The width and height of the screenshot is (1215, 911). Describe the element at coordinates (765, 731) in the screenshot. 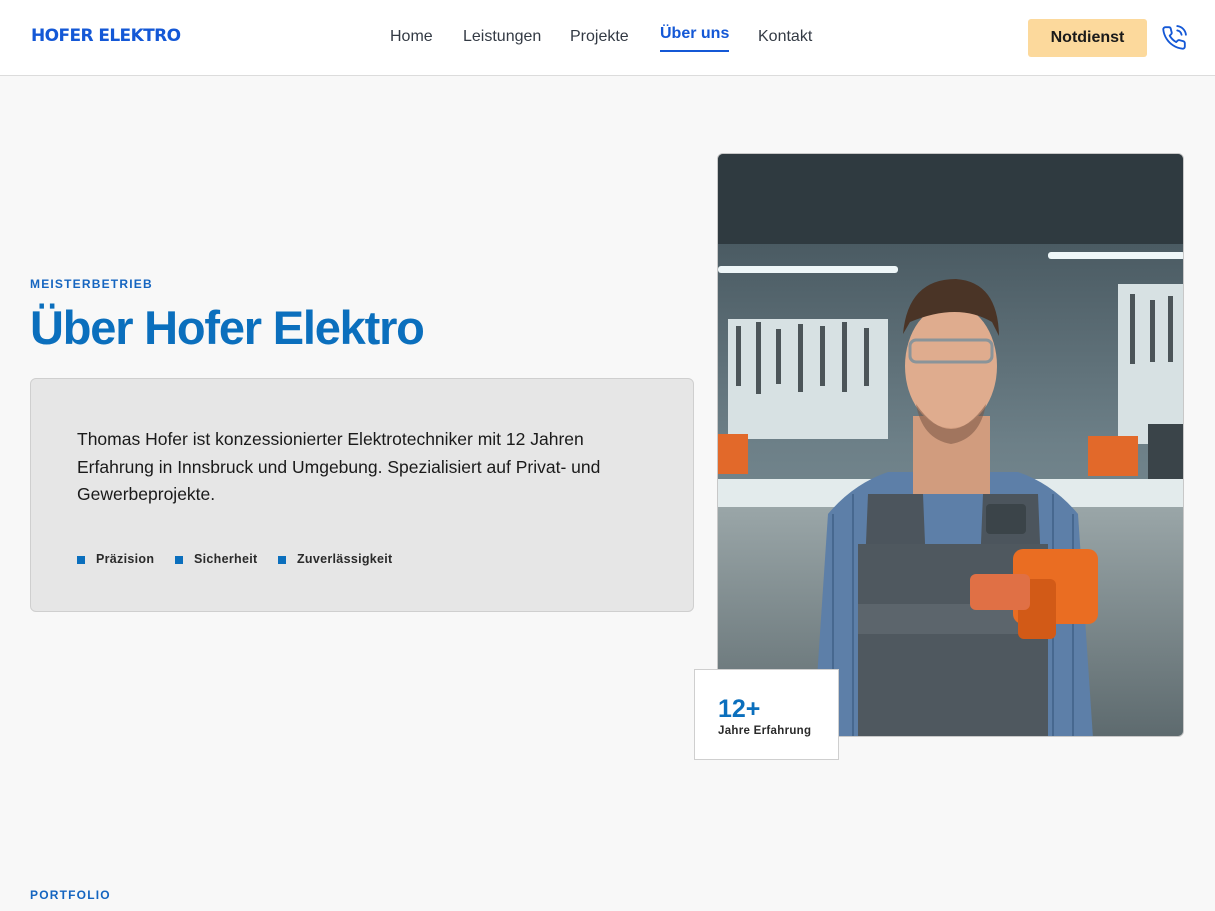

I see `experience-stat-label: Jahre Erfahrung` at that location.